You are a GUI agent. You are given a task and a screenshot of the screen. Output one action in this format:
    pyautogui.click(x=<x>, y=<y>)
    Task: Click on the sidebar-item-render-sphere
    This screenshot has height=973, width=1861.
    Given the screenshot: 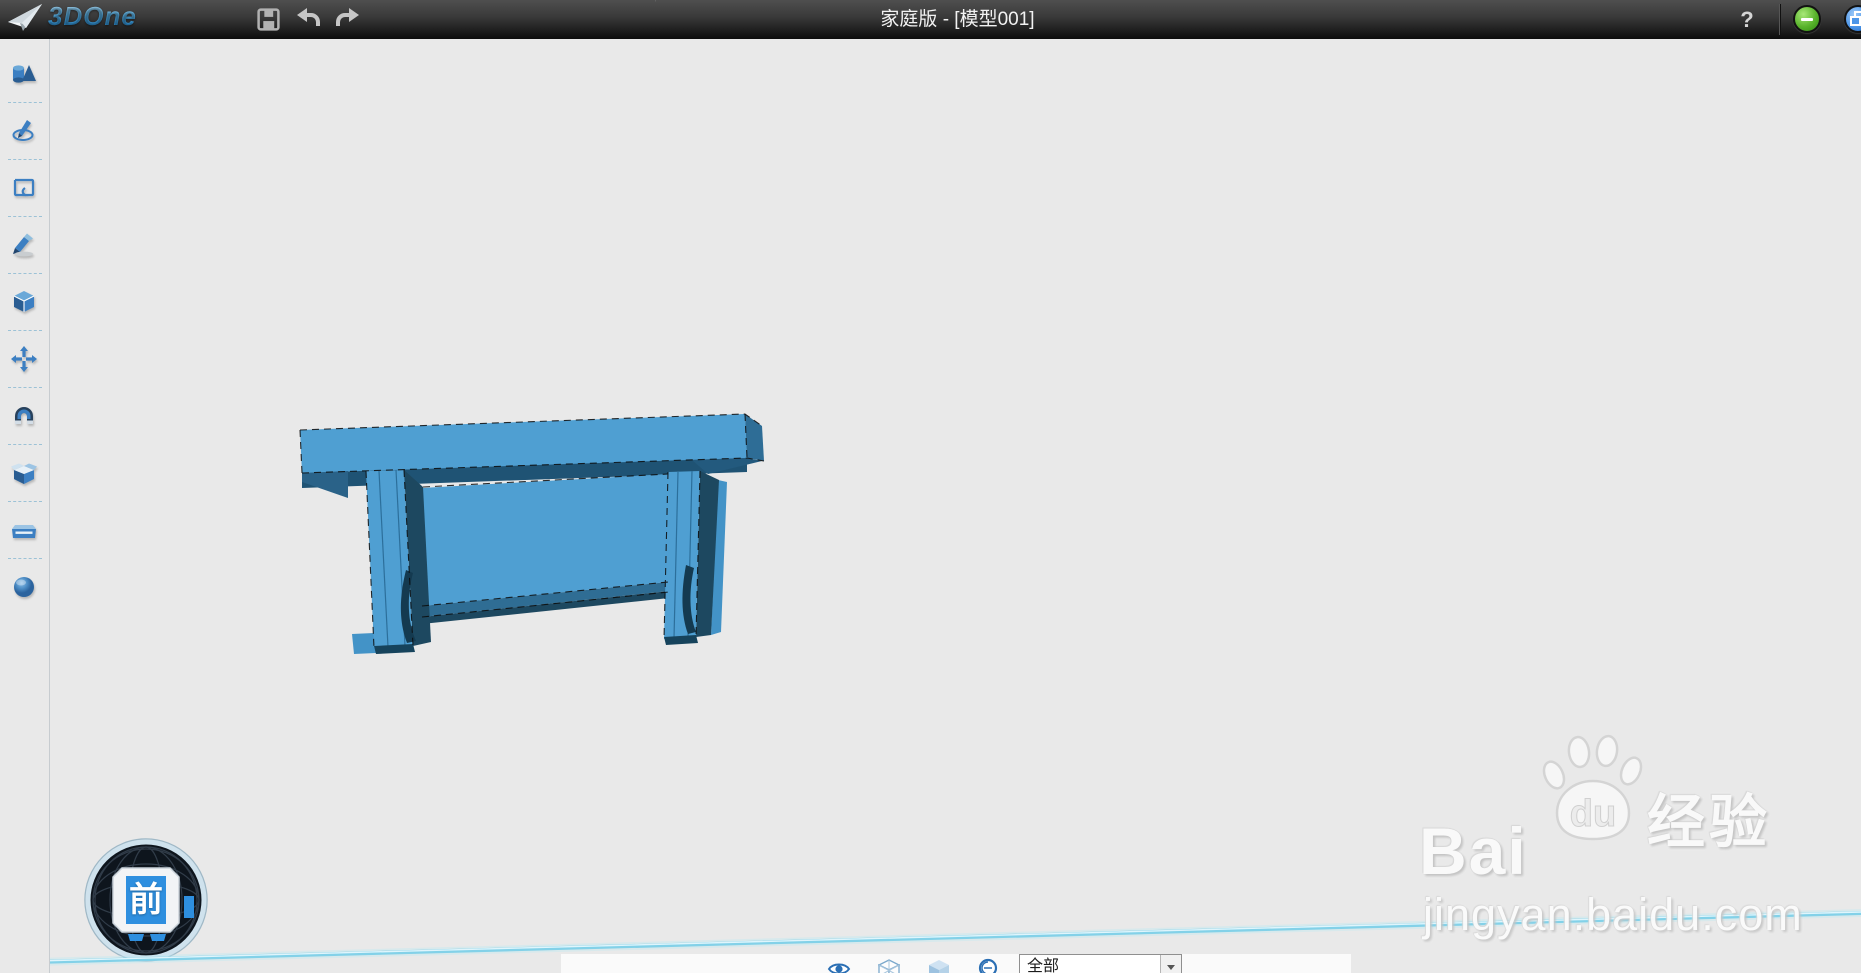 What is the action you would take?
    pyautogui.click(x=24, y=587)
    